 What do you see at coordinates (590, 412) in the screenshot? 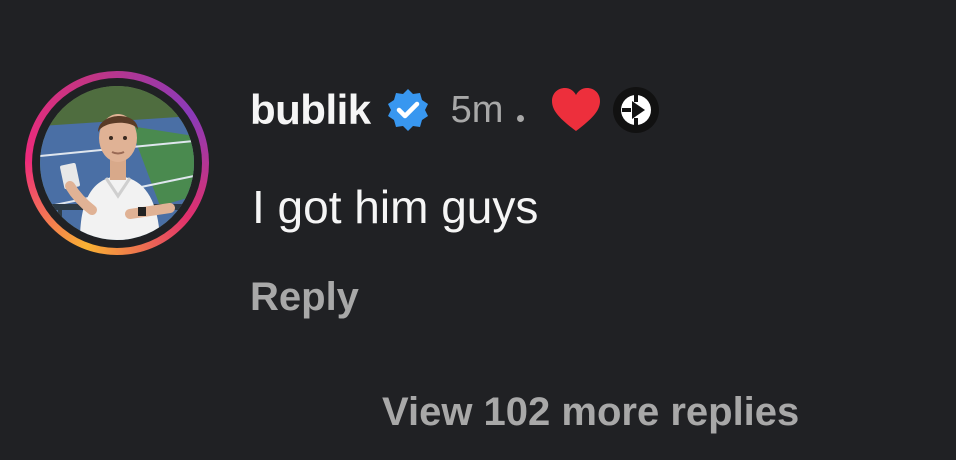
I see `view-more-replies-button: View 102 more replies` at bounding box center [590, 412].